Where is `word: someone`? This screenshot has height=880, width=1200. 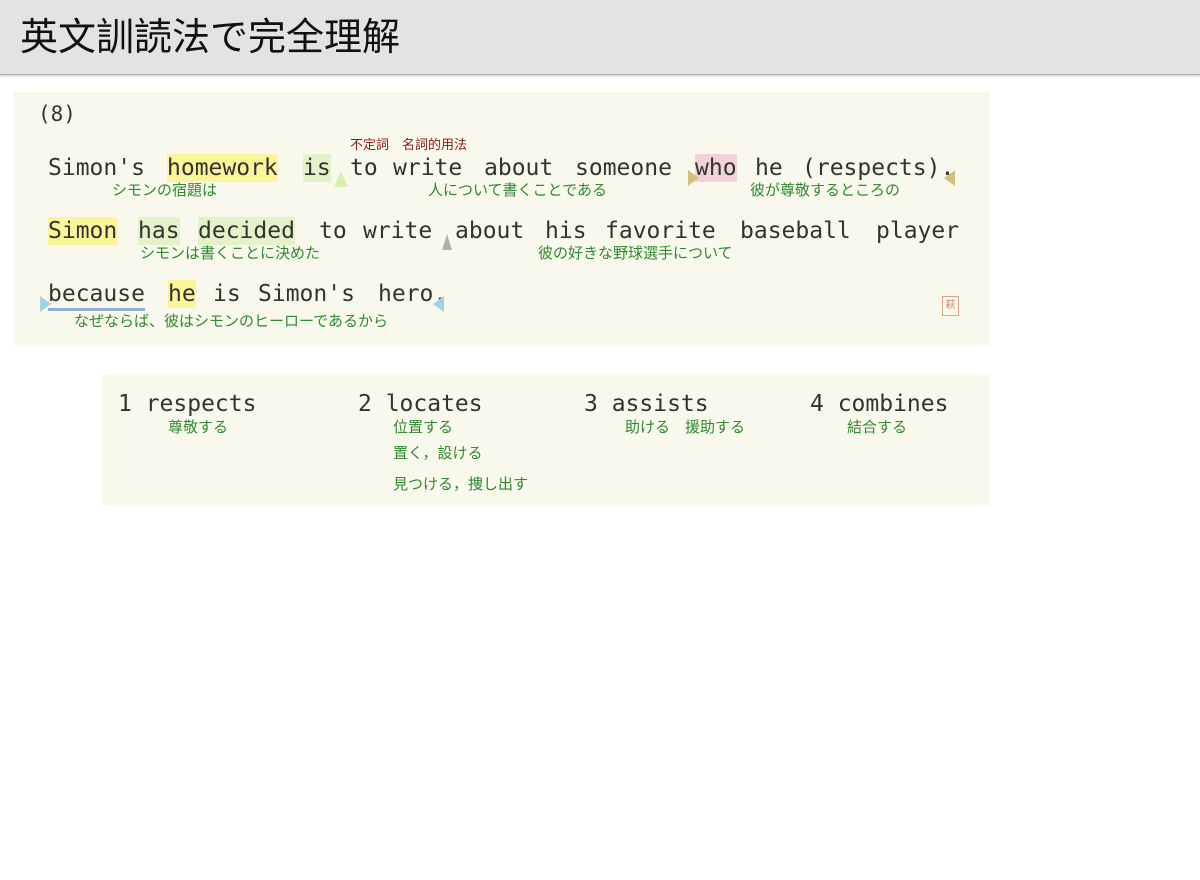 word: someone is located at coordinates (623, 168).